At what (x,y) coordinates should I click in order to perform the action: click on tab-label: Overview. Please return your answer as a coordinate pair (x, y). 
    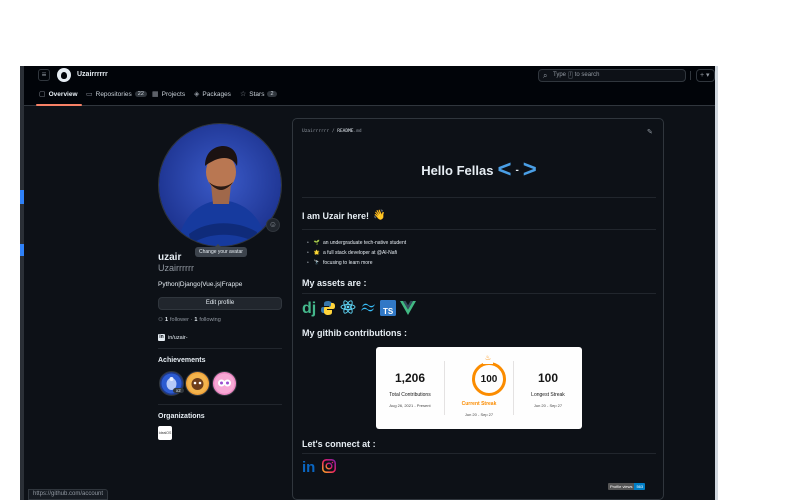
    Looking at the image, I should click on (63, 94).